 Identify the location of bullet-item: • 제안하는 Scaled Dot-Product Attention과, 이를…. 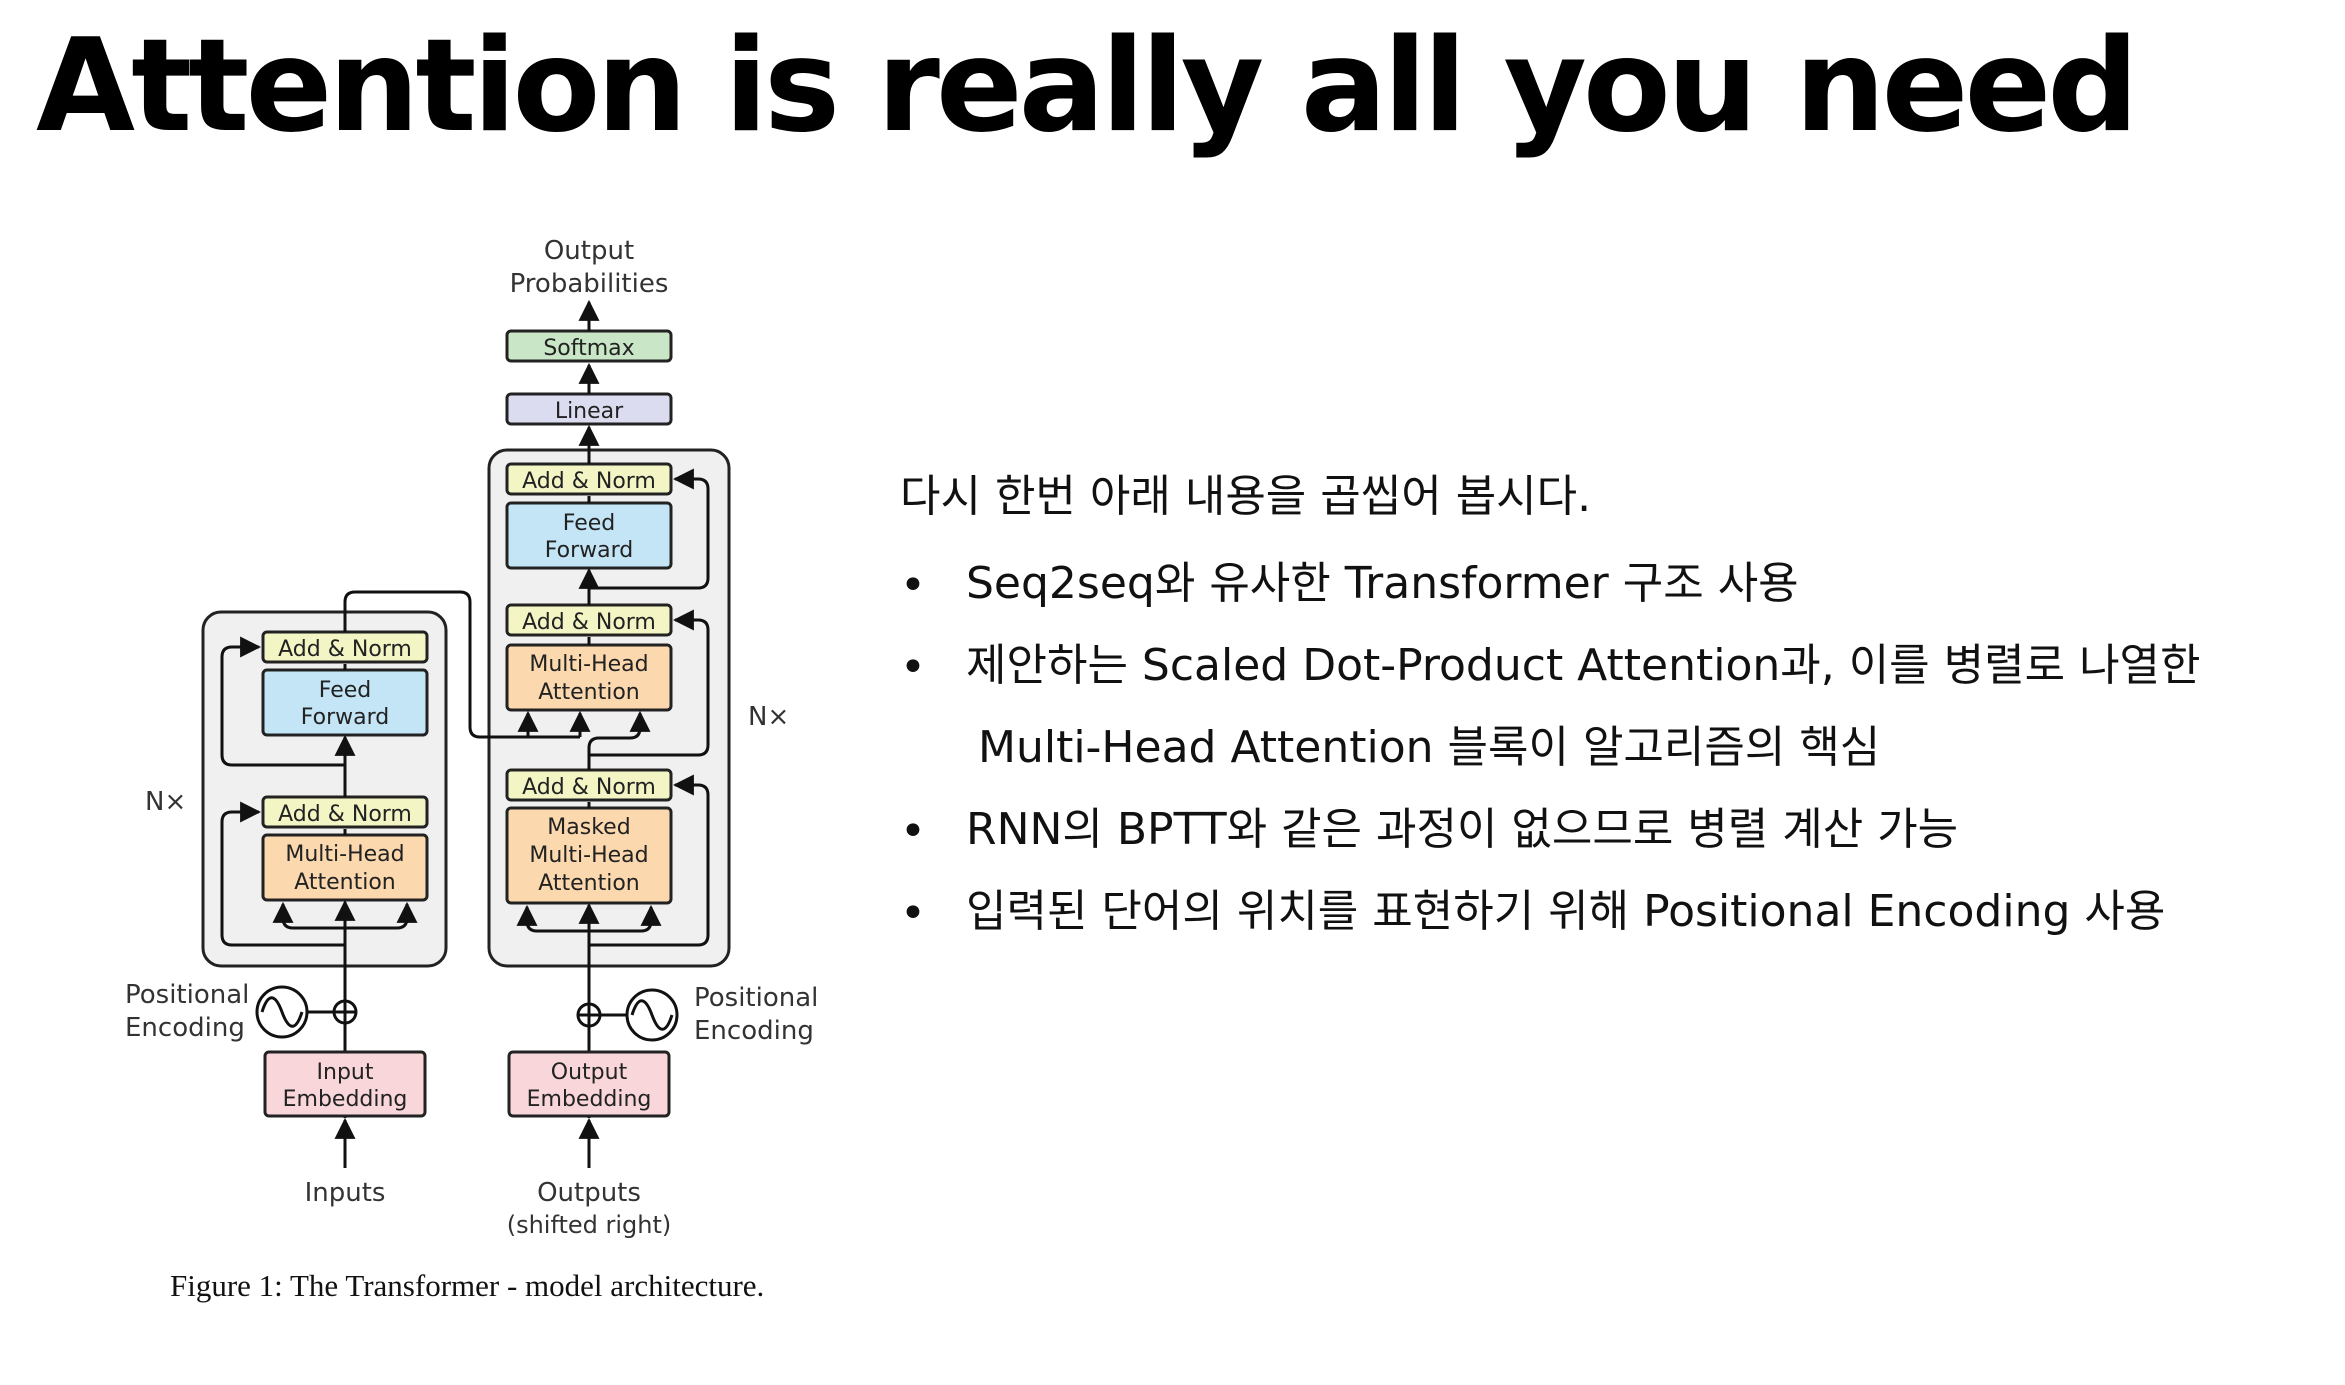
(1615, 707).